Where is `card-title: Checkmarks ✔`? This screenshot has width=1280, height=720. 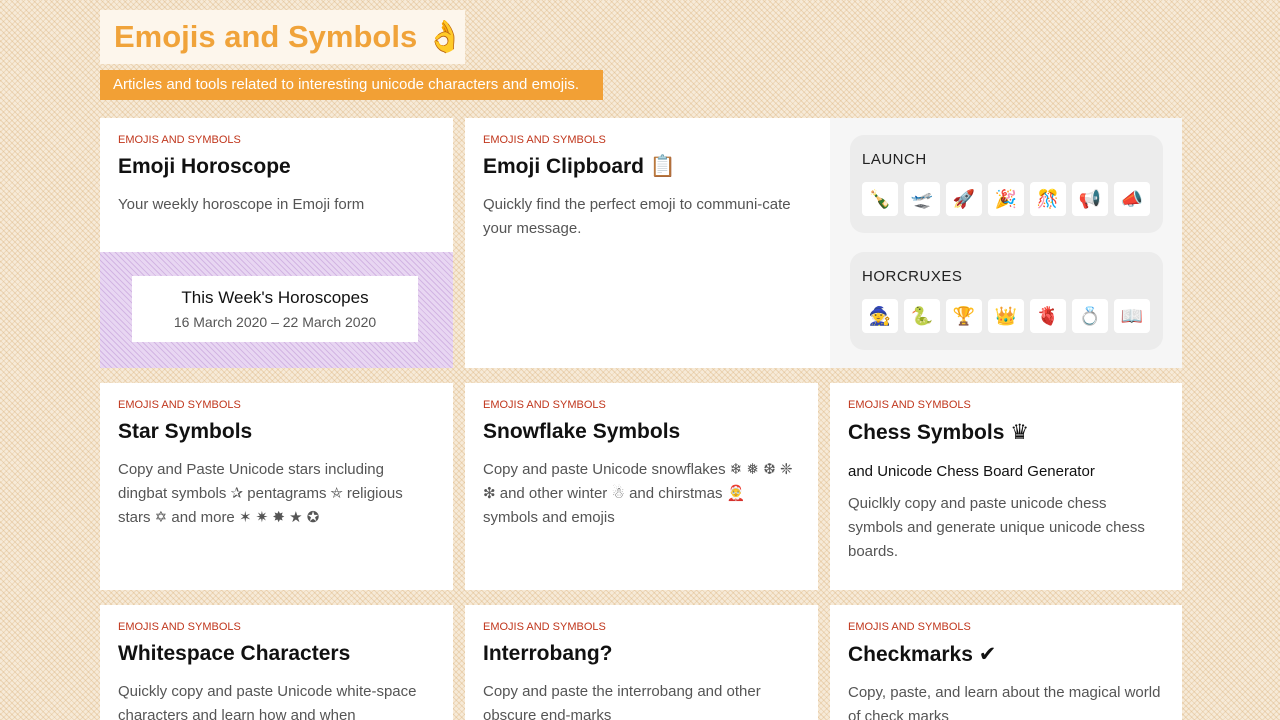
card-title: Checkmarks ✔ is located at coordinates (1006, 654).